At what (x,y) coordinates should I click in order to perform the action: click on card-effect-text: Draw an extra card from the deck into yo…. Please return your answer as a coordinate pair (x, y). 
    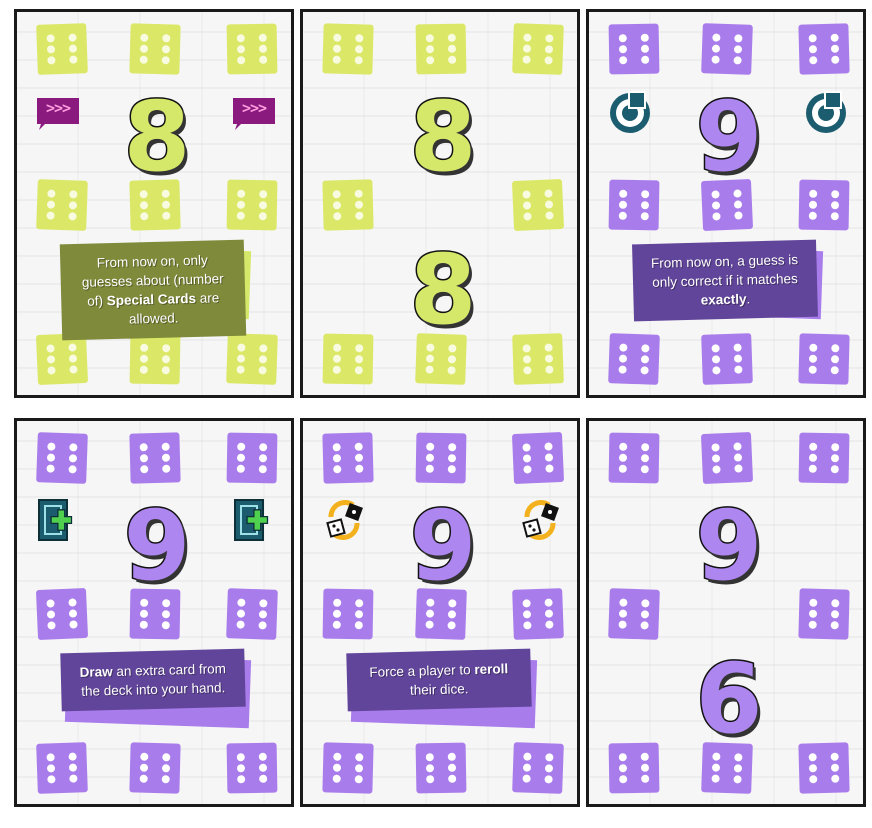
    Looking at the image, I should click on (153, 680).